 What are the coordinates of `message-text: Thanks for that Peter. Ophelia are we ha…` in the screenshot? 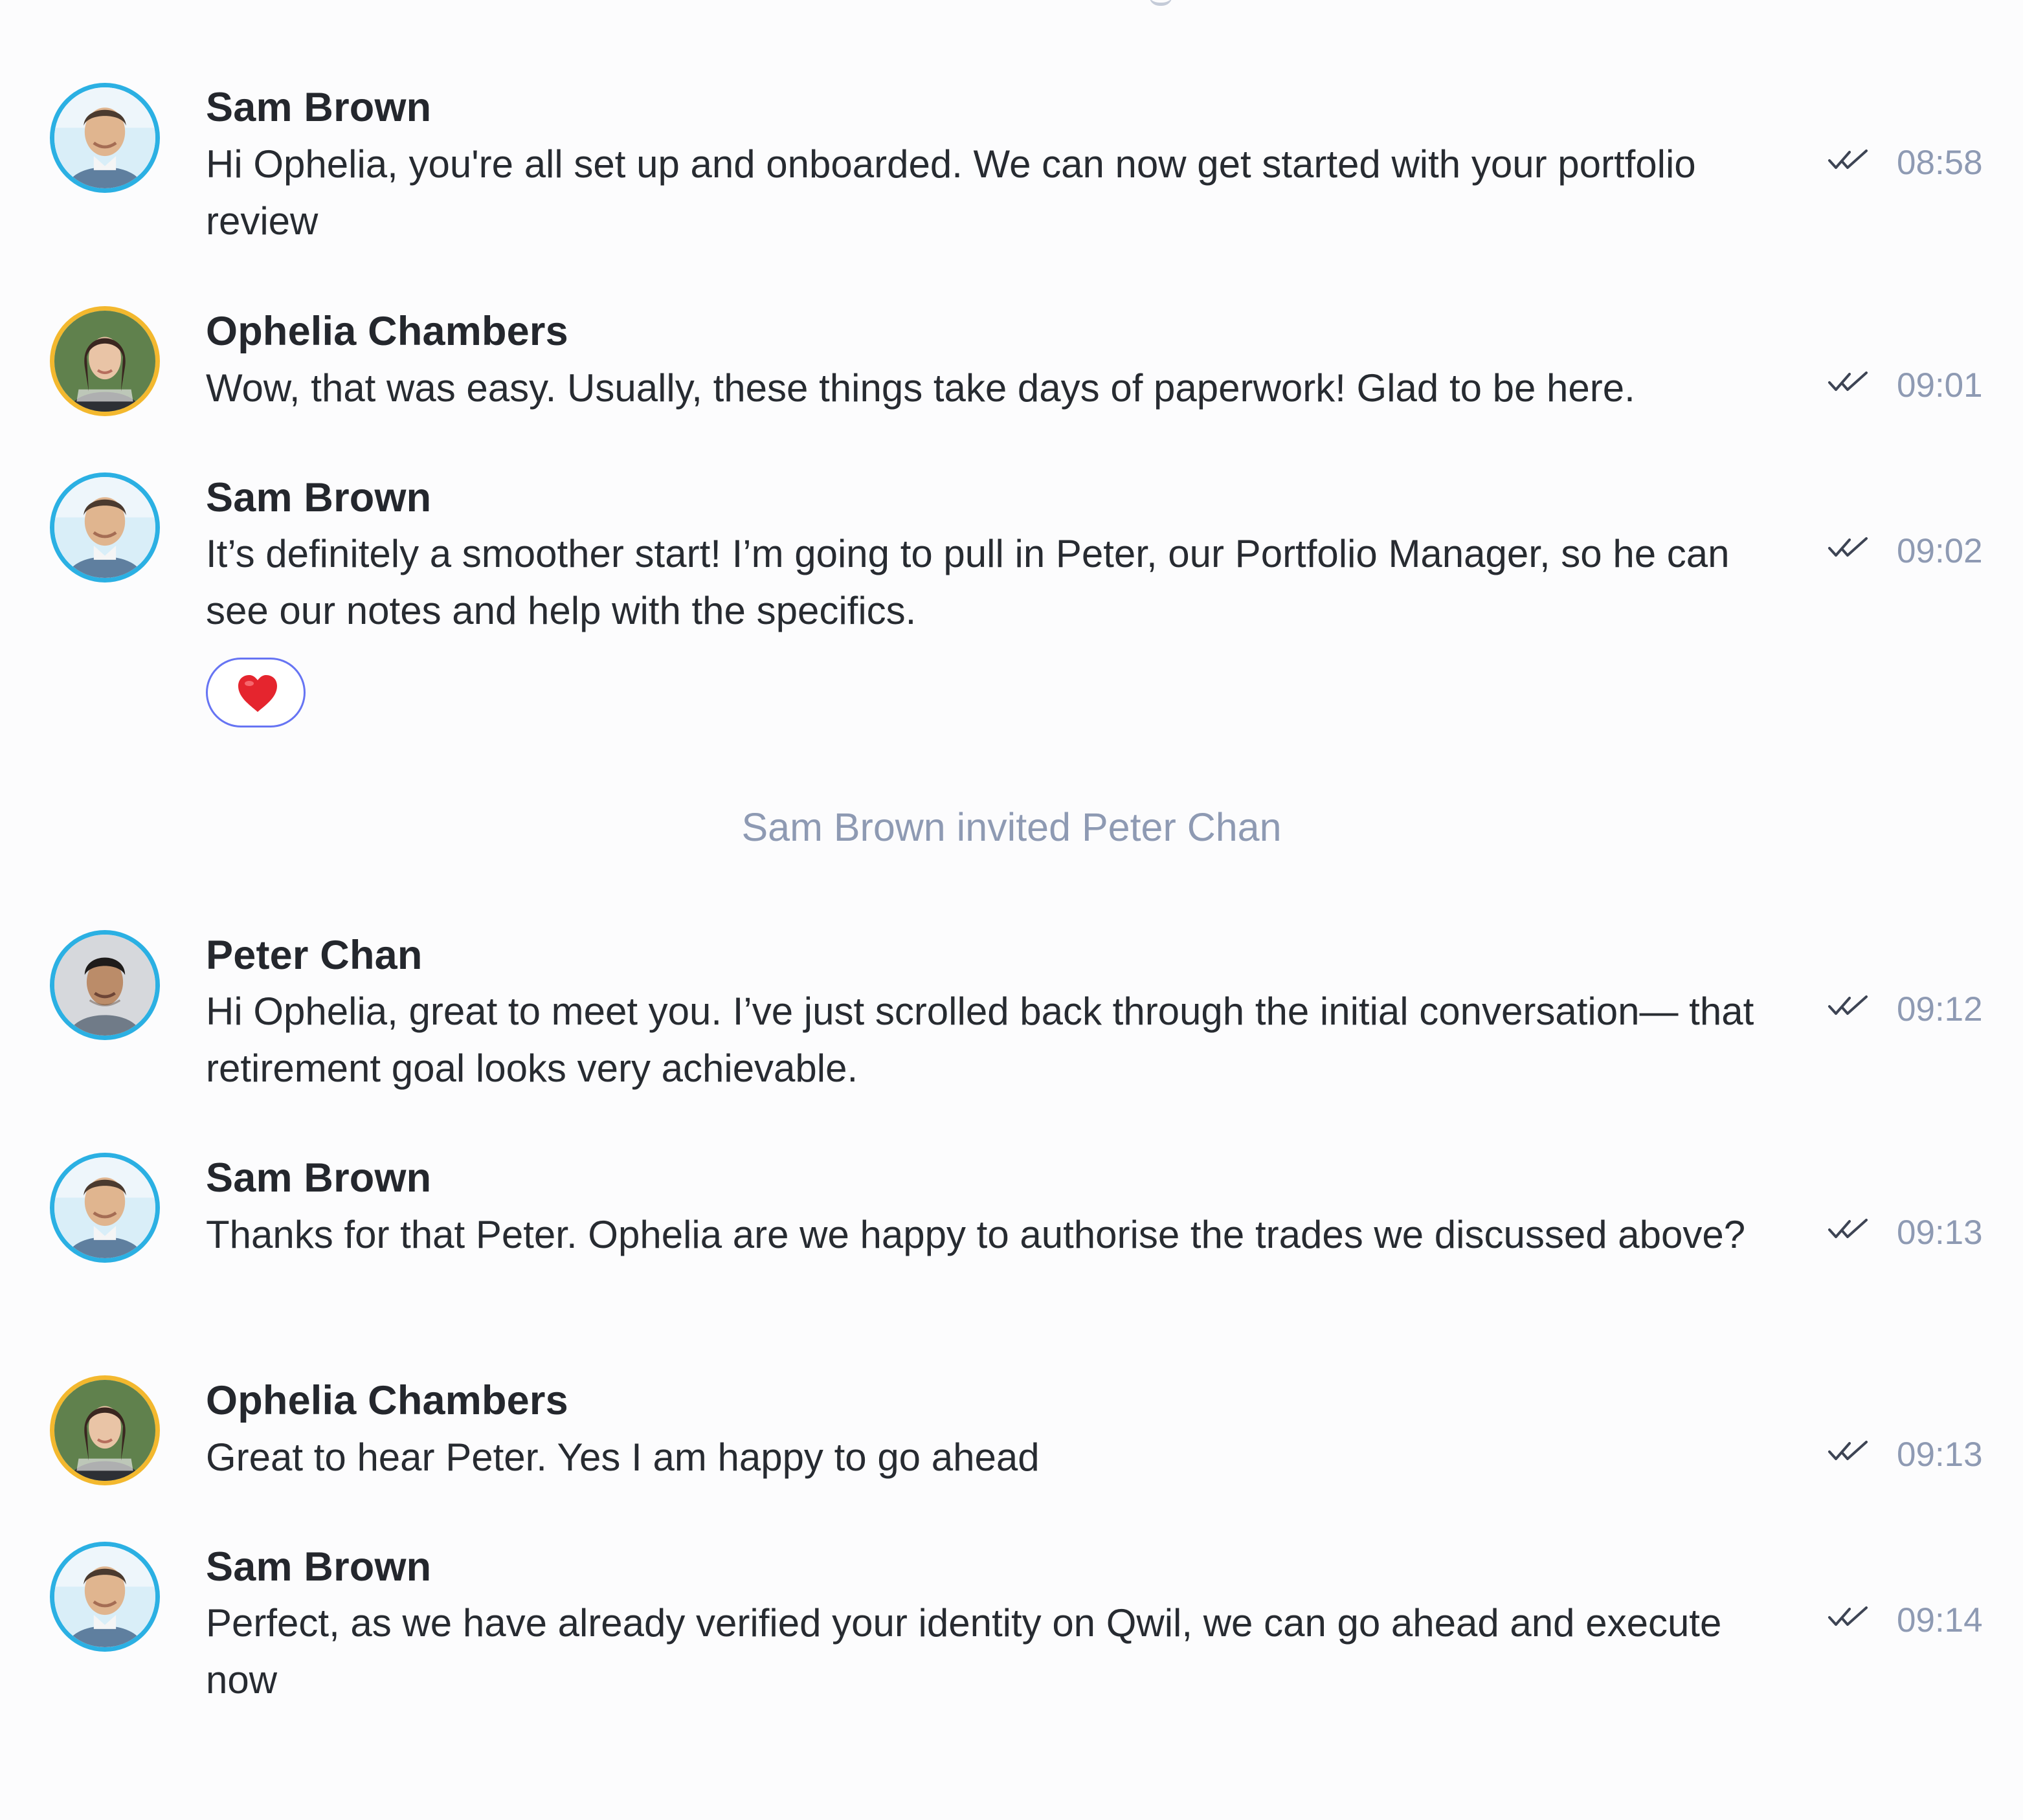 It's located at (976, 1234).